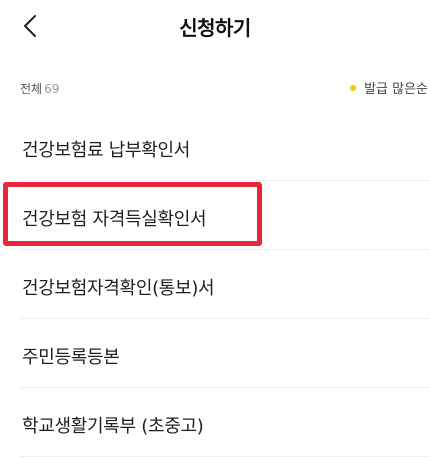  I want to click on total-count-label: 전체 69, so click(39, 88).